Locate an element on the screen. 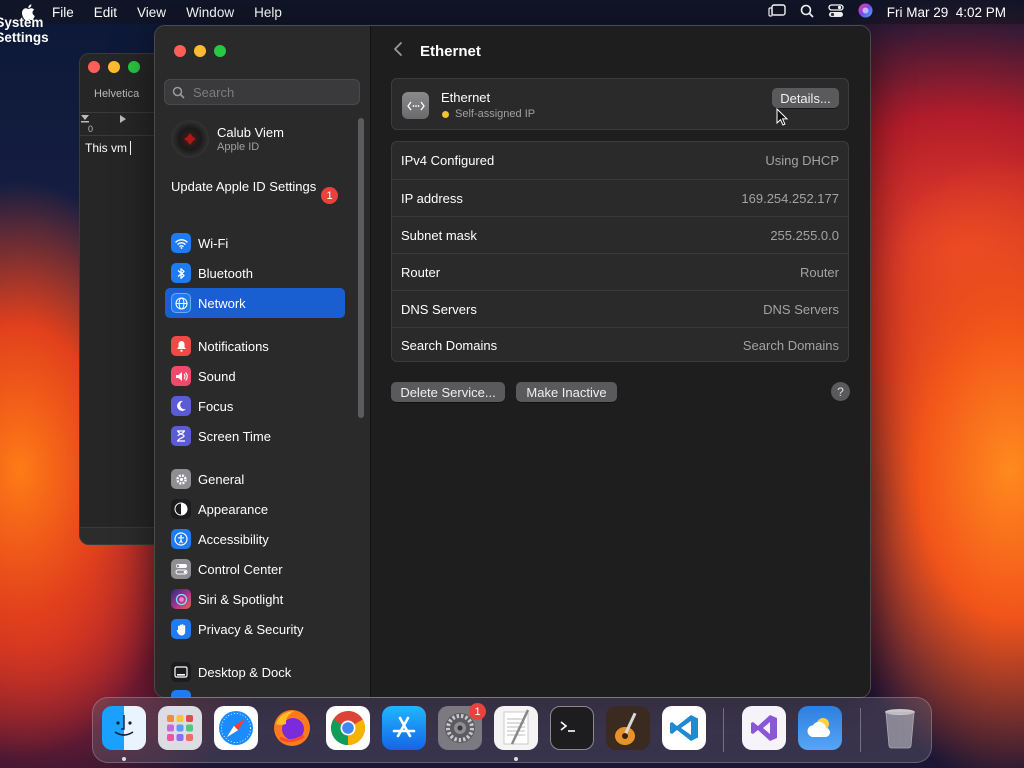 The width and height of the screenshot is (1024, 768). sidebar-item-label: Notifications is located at coordinates (233, 346).